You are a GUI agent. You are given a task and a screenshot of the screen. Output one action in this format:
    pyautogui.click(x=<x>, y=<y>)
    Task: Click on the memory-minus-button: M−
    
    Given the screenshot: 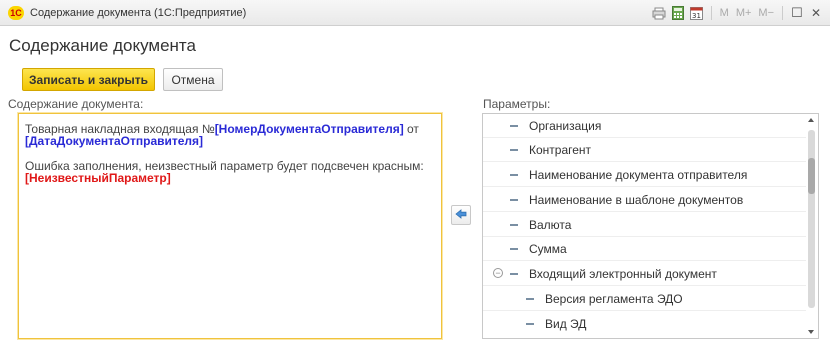 What is the action you would take?
    pyautogui.click(x=766, y=13)
    